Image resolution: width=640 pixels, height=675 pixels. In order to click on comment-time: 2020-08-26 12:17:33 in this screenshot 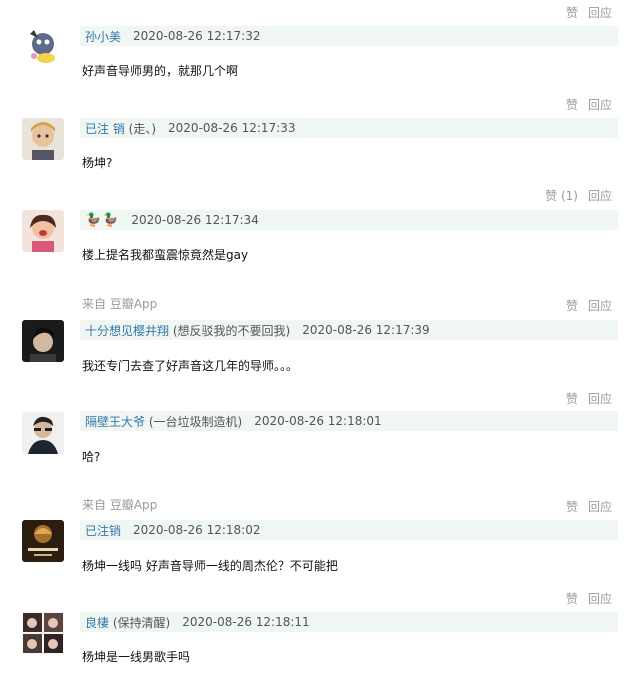, I will do `click(232, 128)`.